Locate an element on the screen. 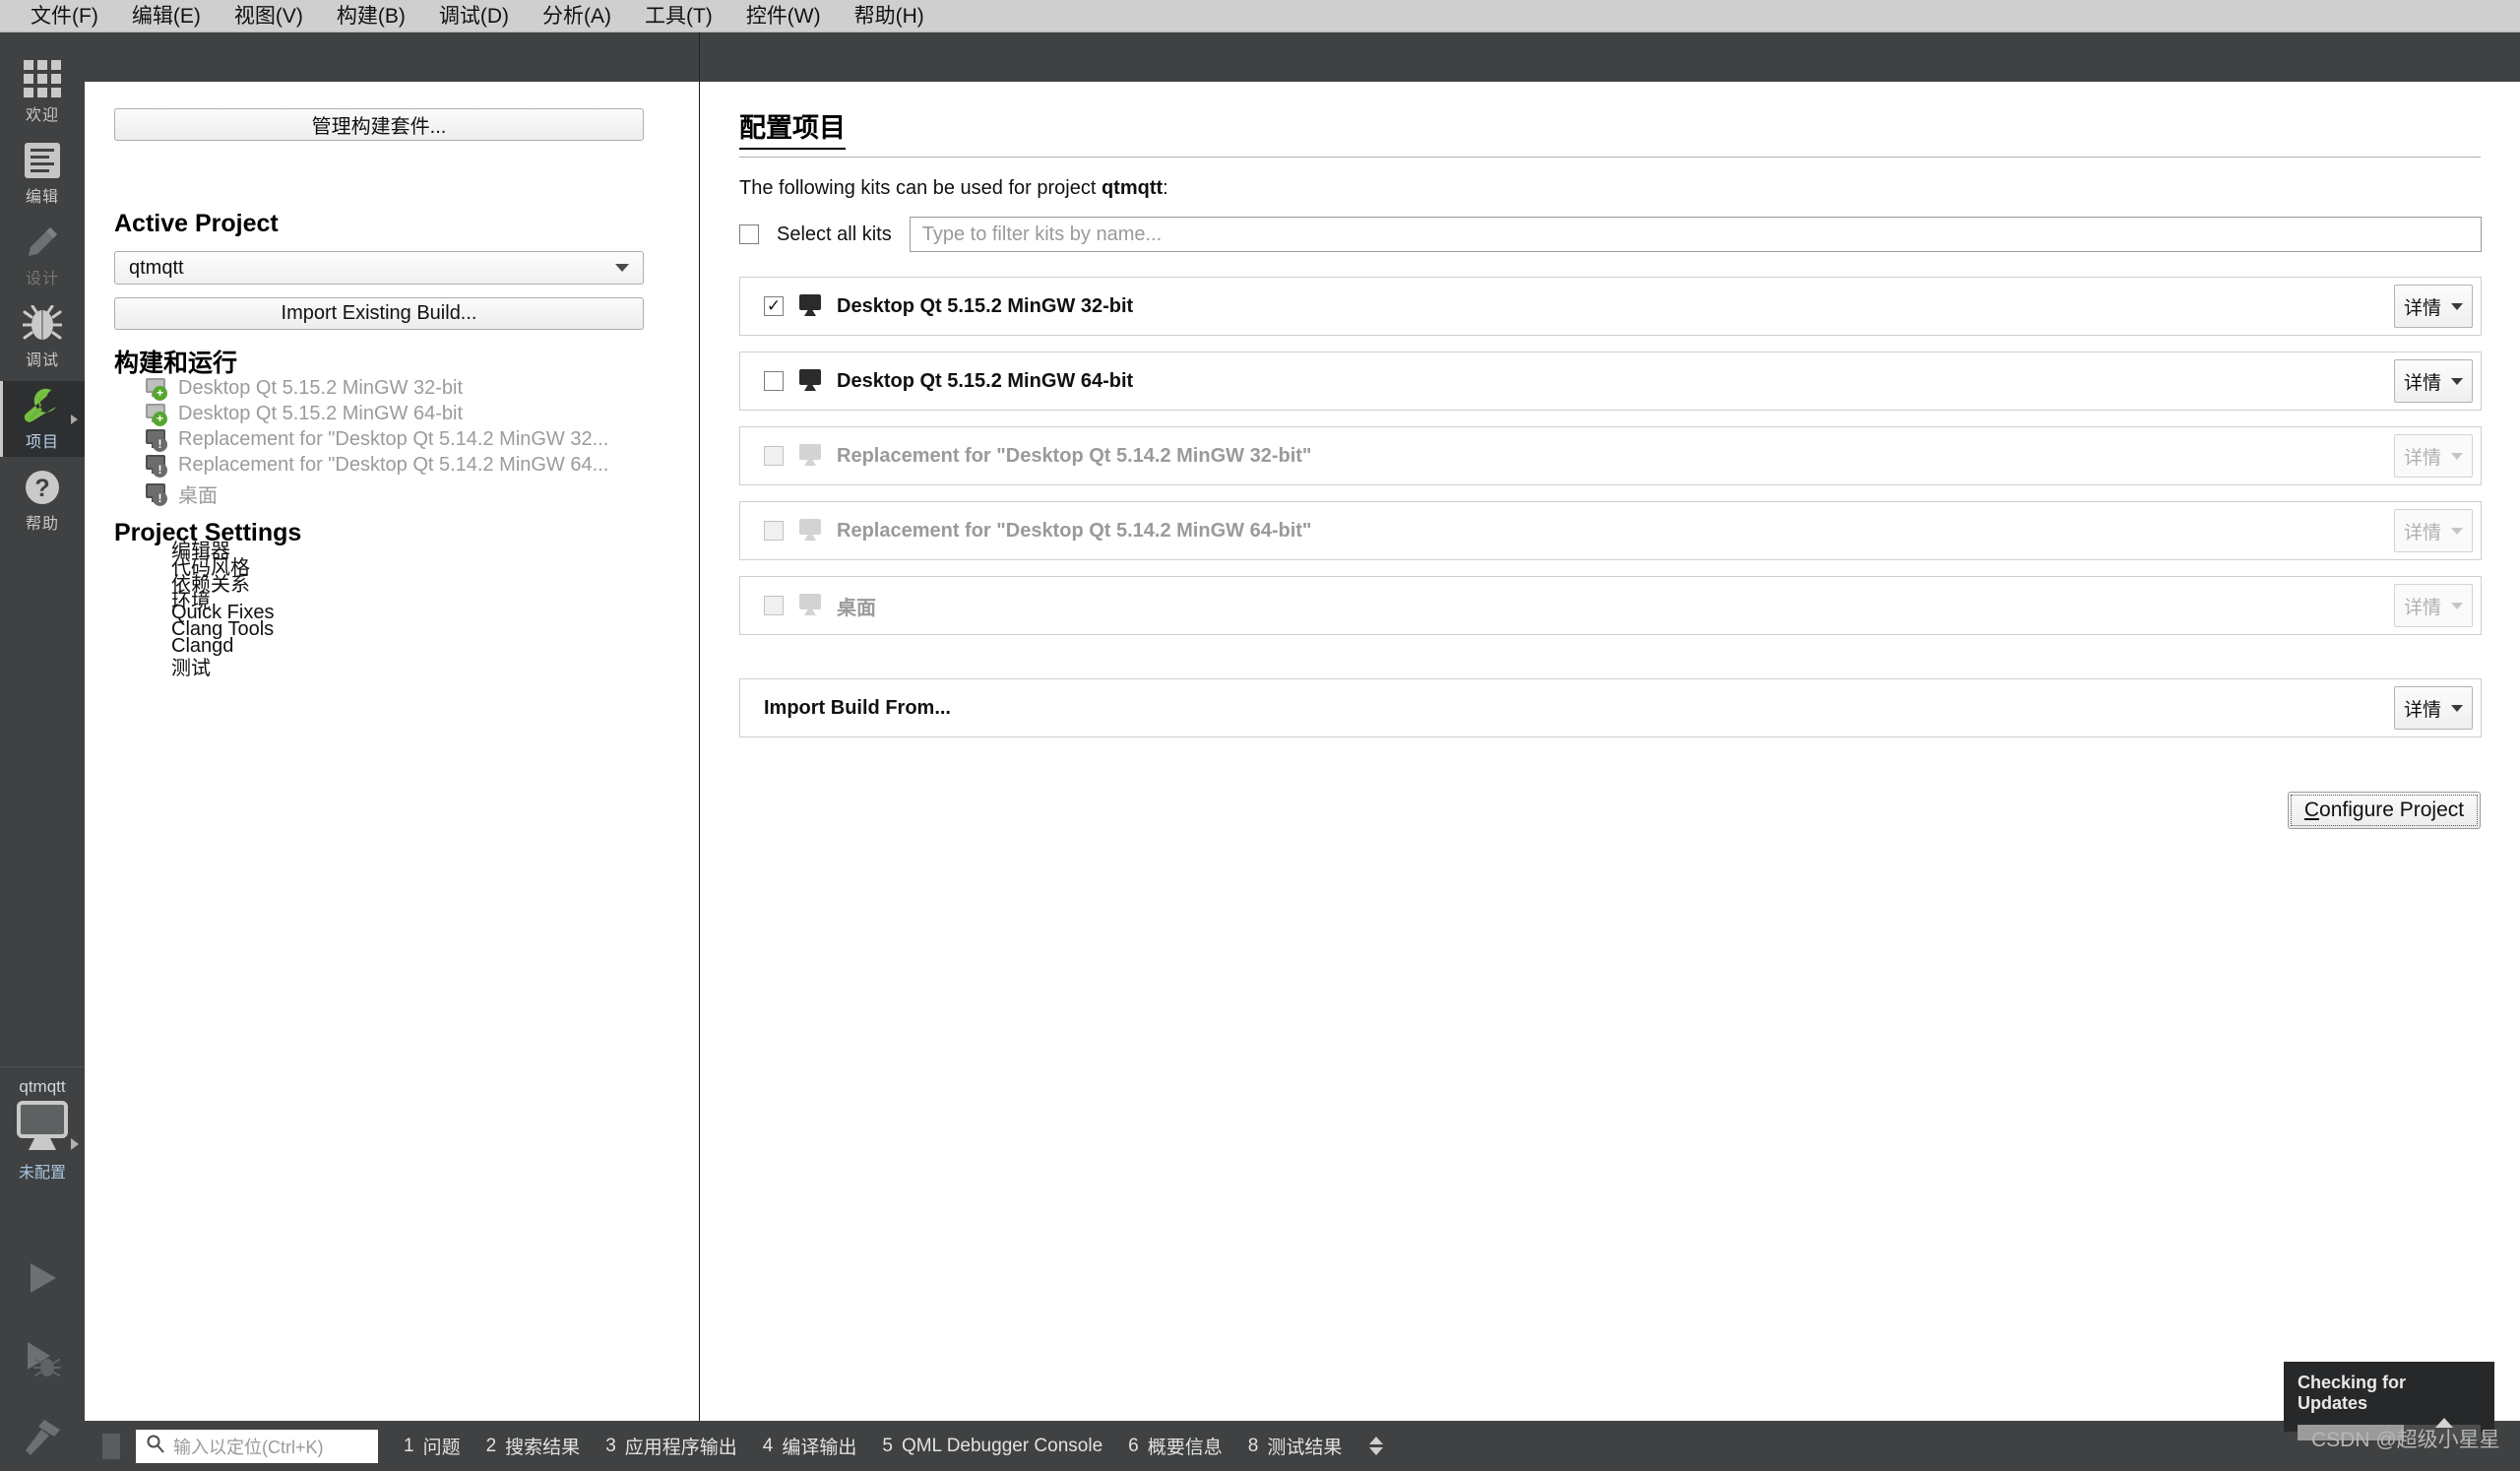 Image resolution: width=2520 pixels, height=1471 pixels. output-pane-number: 4 is located at coordinates (768, 1445).